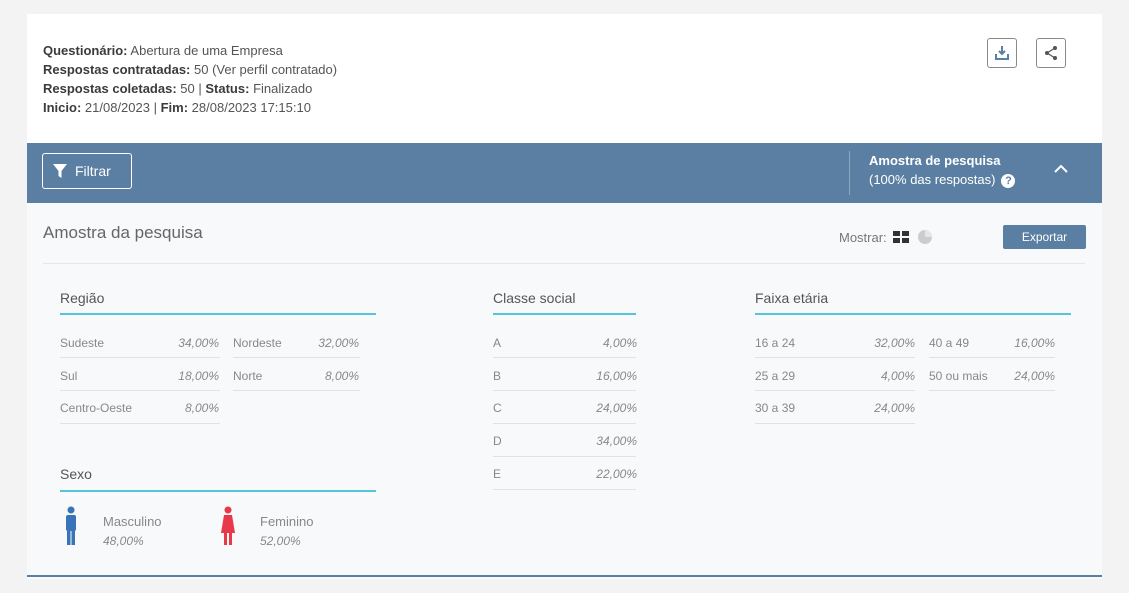 This screenshot has height=593, width=1129. What do you see at coordinates (218, 491) in the screenshot?
I see `sexo-underline` at bounding box center [218, 491].